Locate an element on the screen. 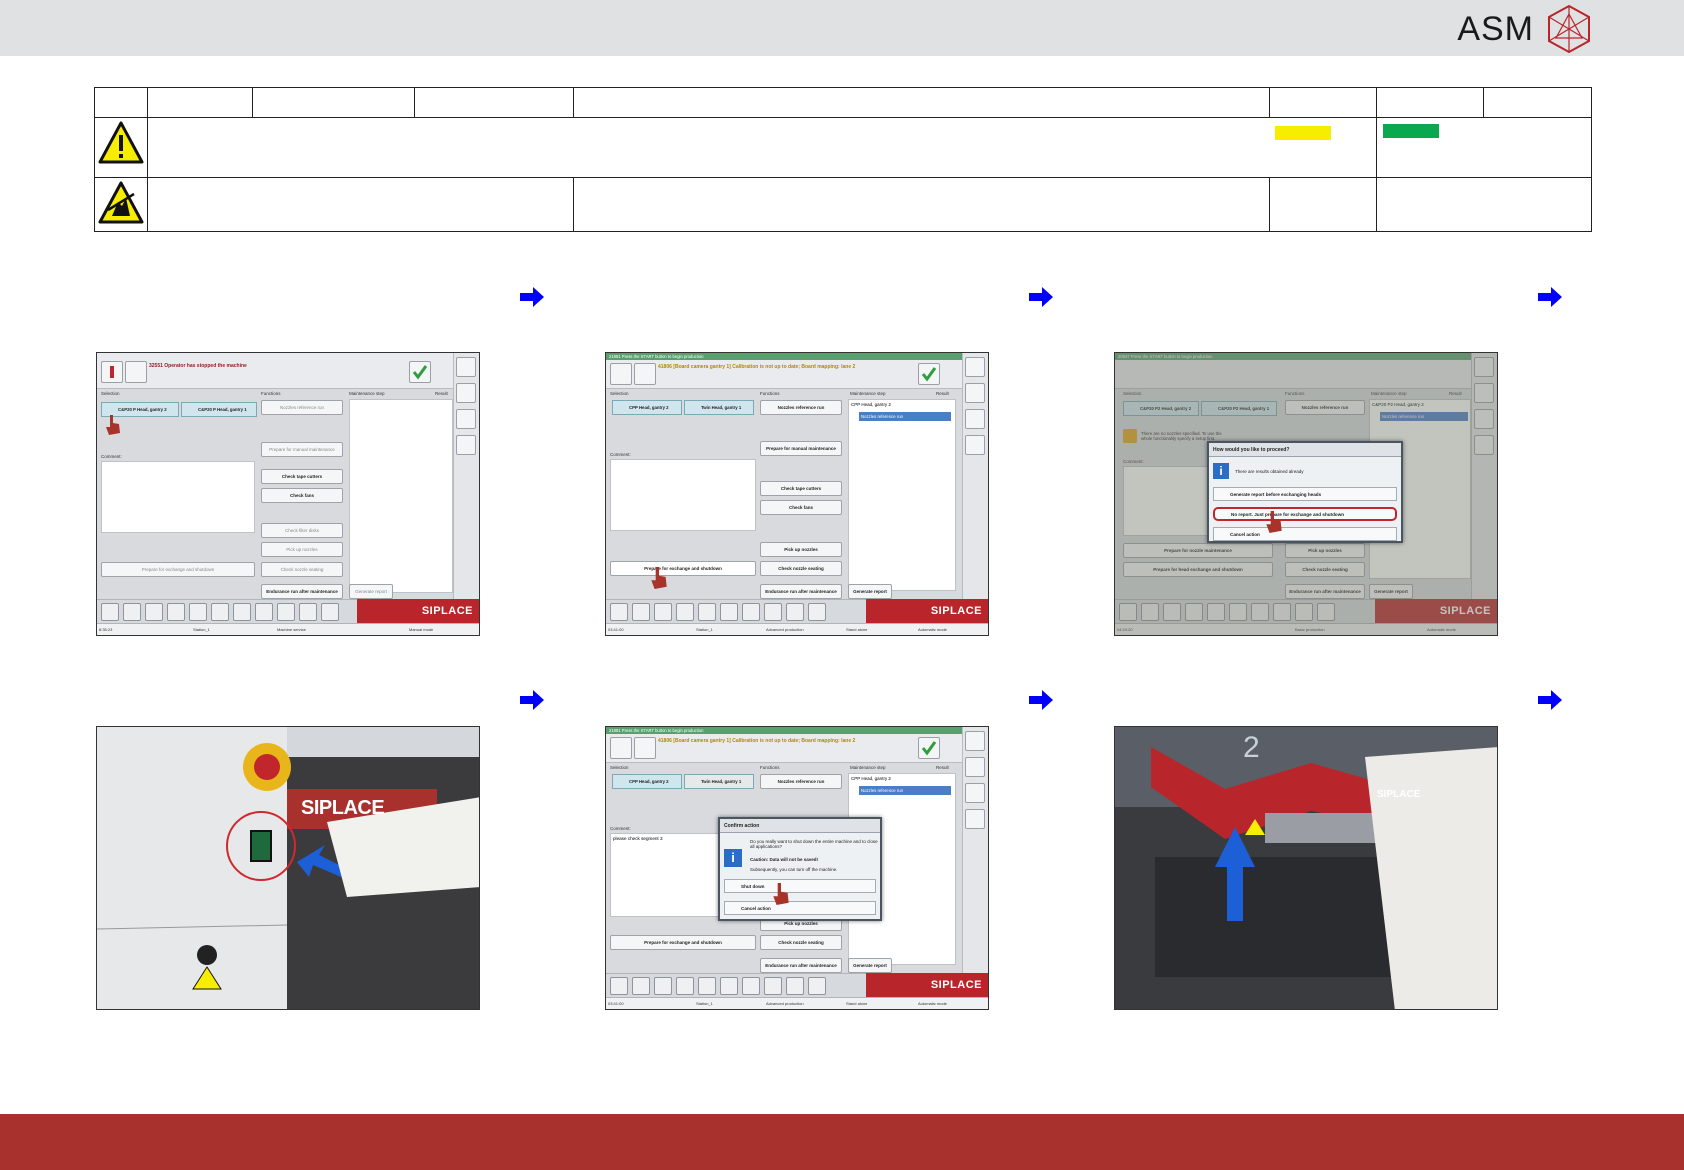 The height and width of the screenshot is (1170, 1684). info-header-row is located at coordinates (843, 102).